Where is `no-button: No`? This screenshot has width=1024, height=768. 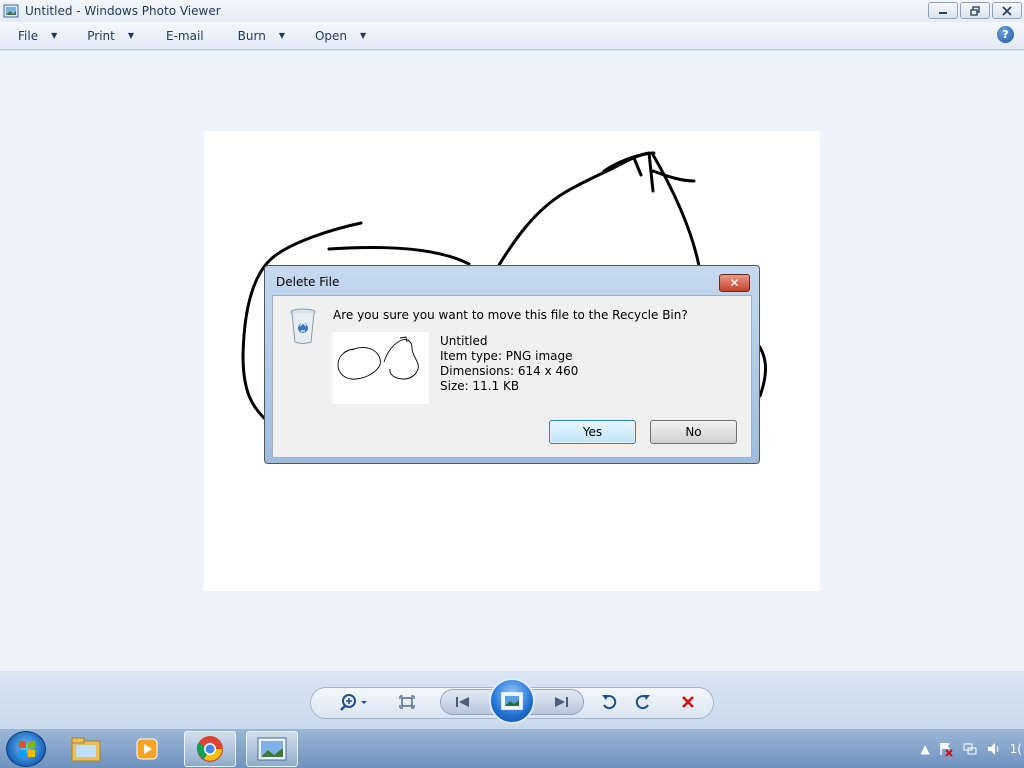
no-button: No is located at coordinates (693, 432).